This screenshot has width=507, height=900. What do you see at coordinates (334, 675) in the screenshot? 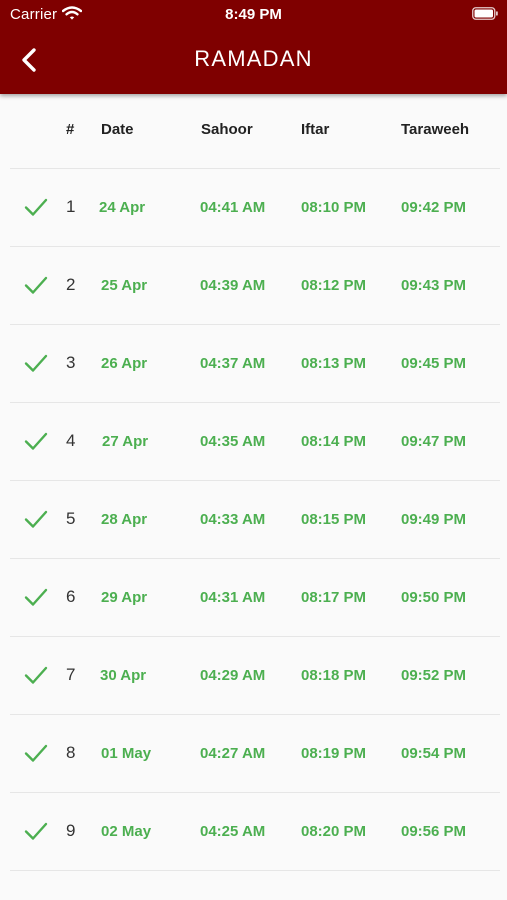
I see `row-iftar-time: 08:18 PM` at bounding box center [334, 675].